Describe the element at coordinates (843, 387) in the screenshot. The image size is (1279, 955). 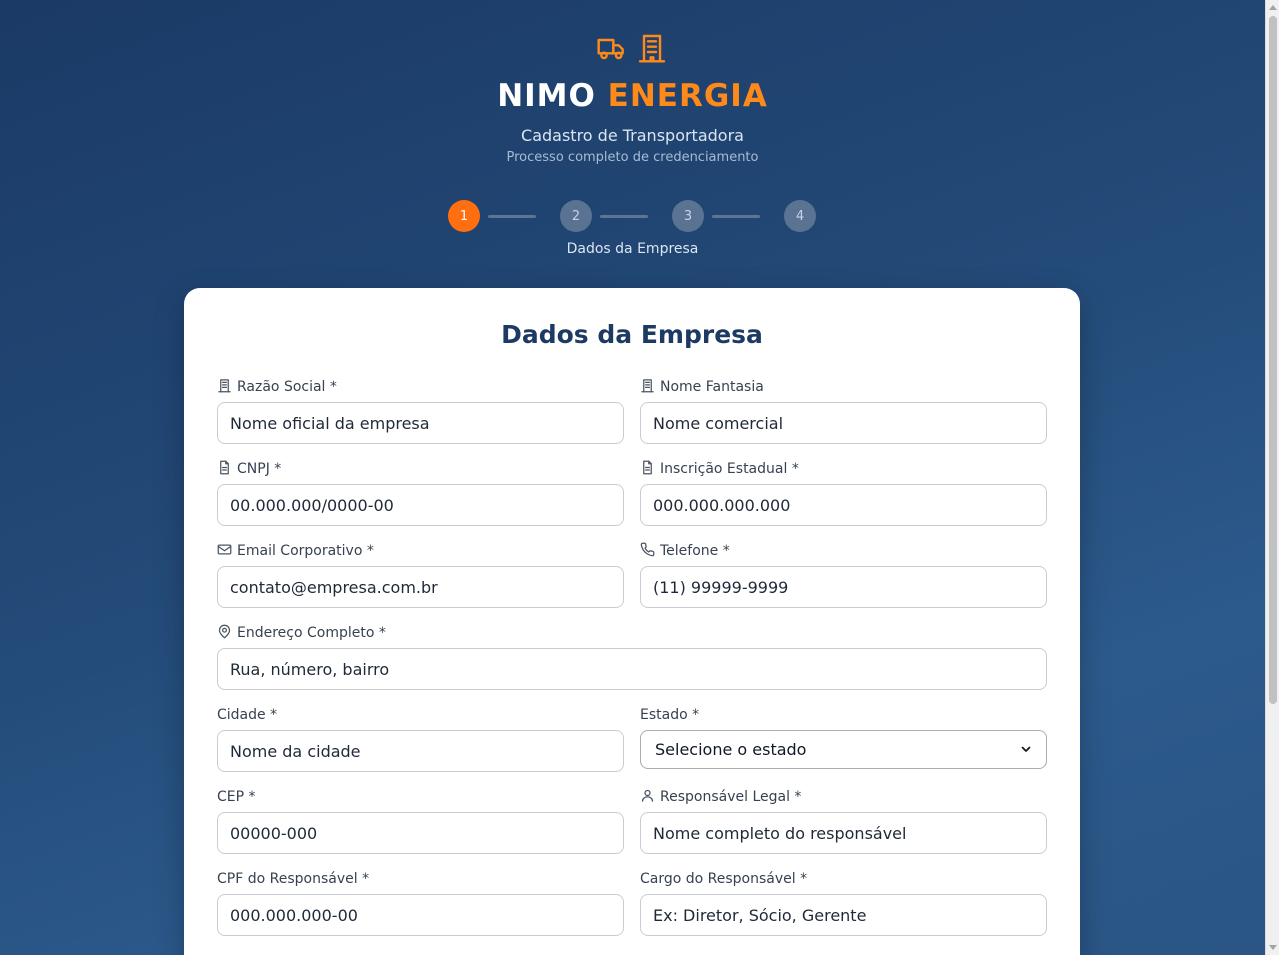
I see `nome-fantasia-label: Nome Fantasia` at that location.